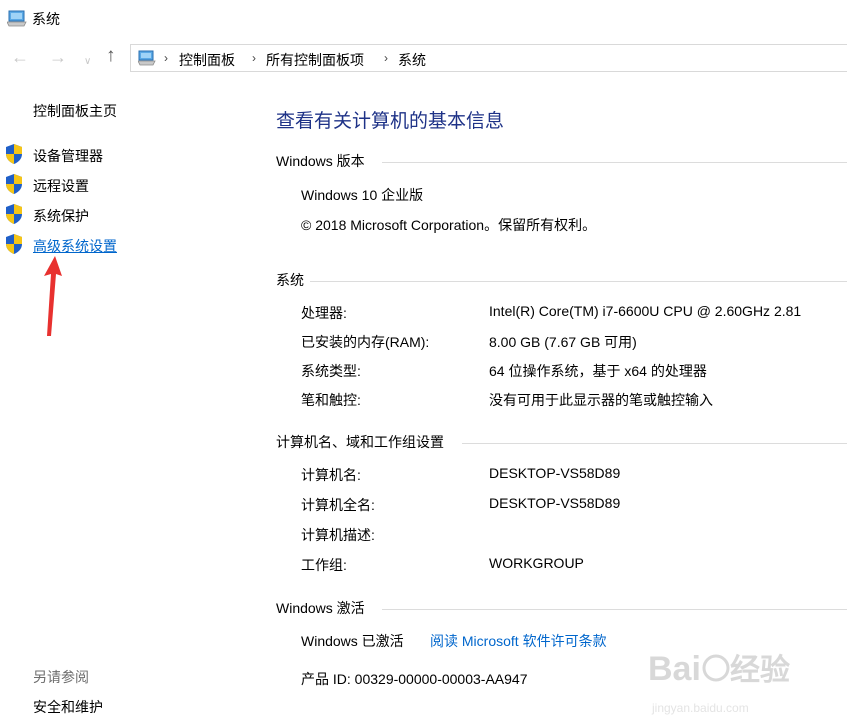  What do you see at coordinates (331, 371) in the screenshot?
I see `system-type-label: 系统类型:` at bounding box center [331, 371].